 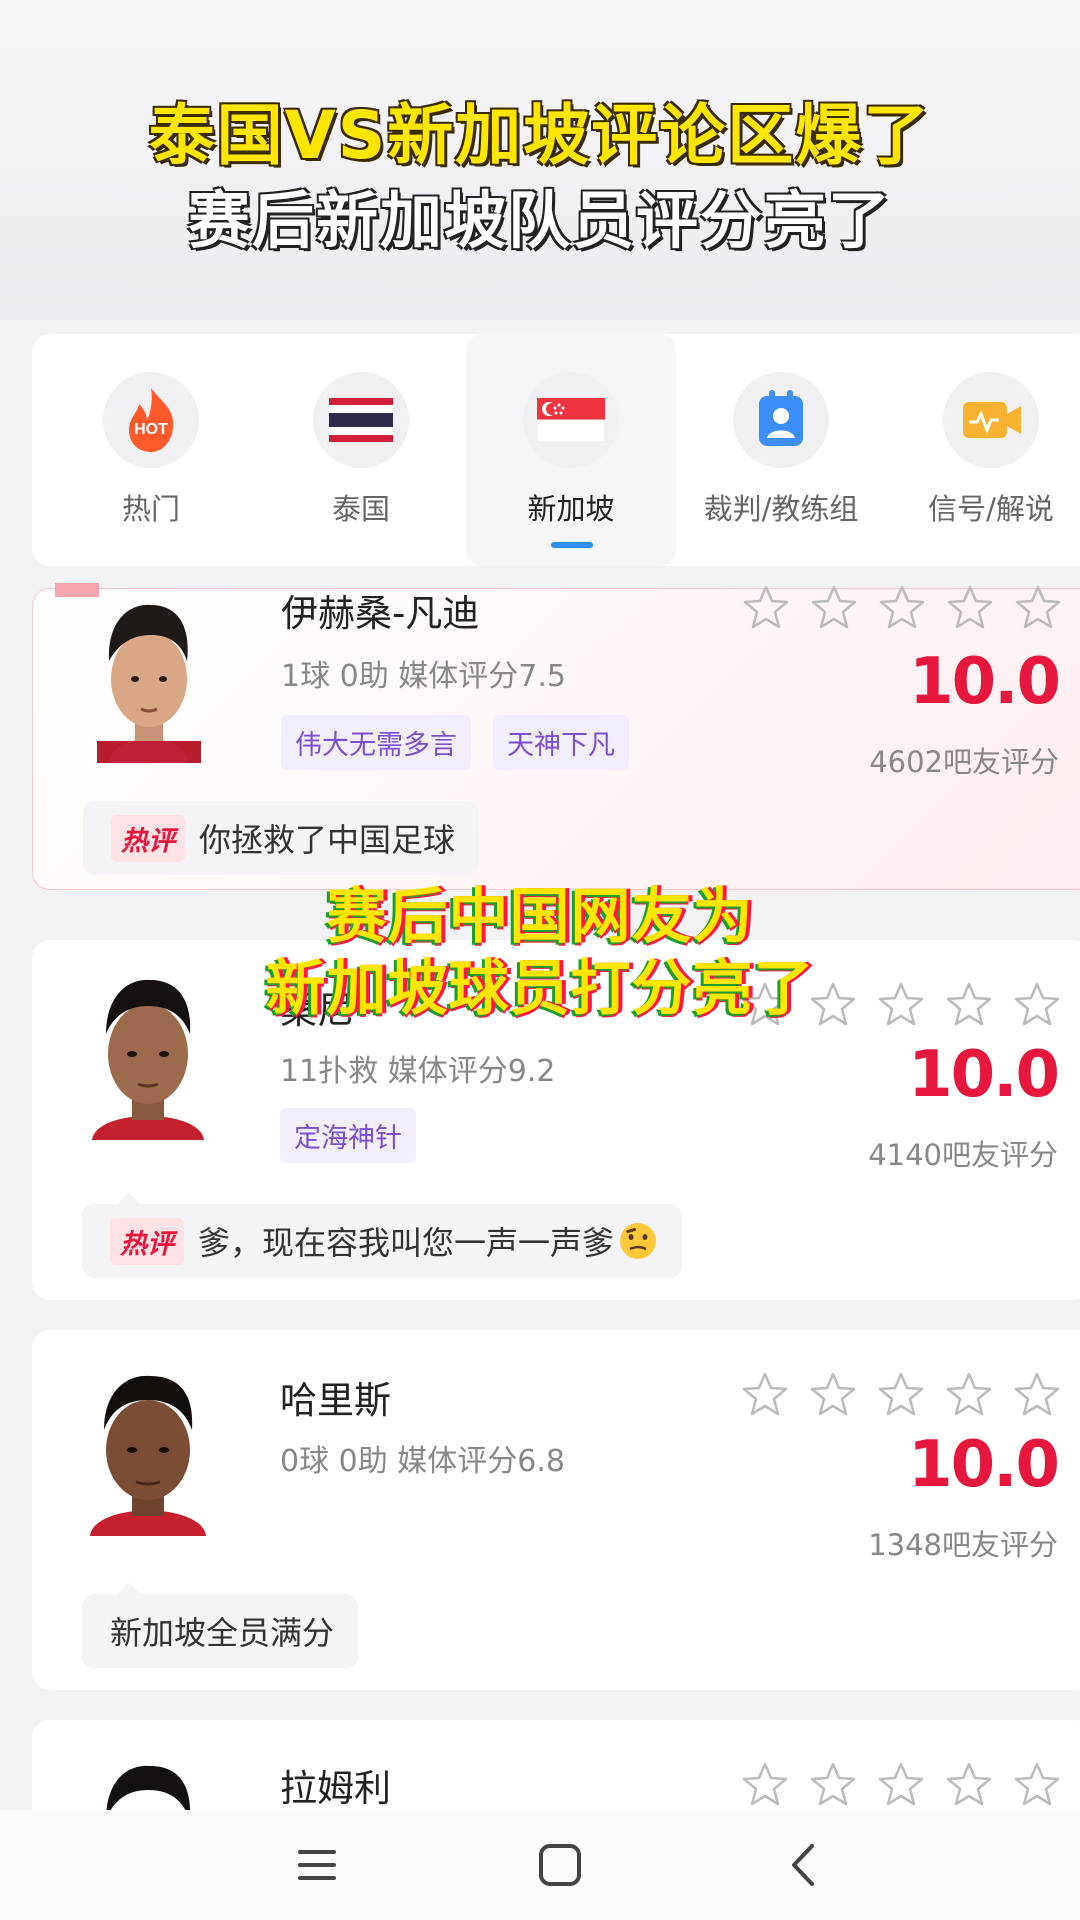 What do you see at coordinates (556, 1765) in the screenshot?
I see `player-card: 拉姆利` at bounding box center [556, 1765].